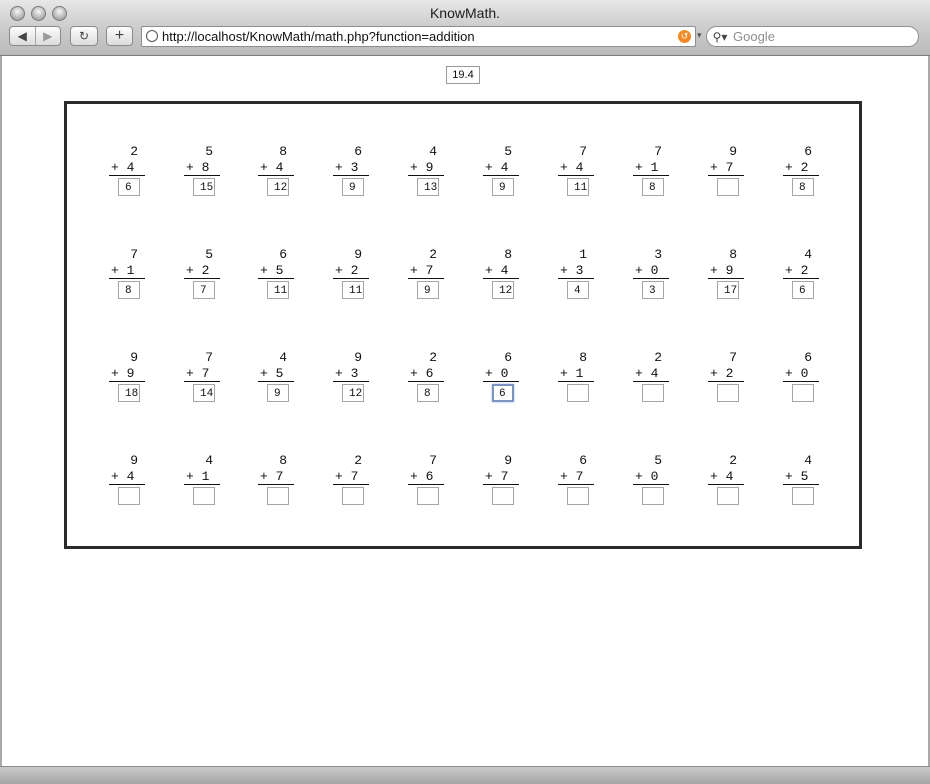 The height and width of the screenshot is (784, 930). I want to click on second-addend-value: 8, so click(205, 167).